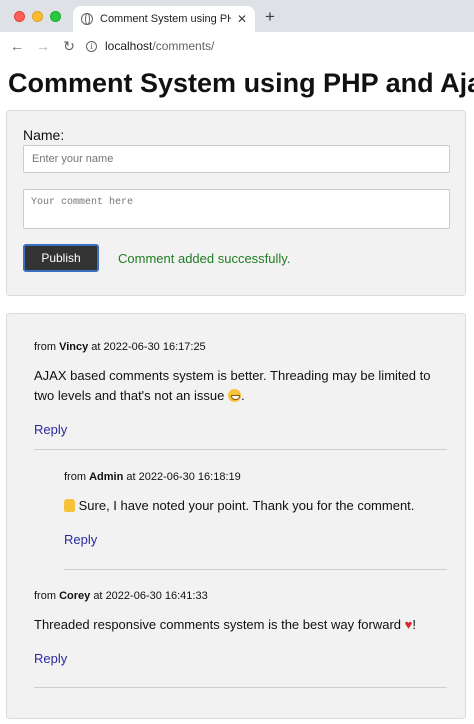 This screenshot has height=724, width=474. I want to click on comment-textarea, so click(236, 209).